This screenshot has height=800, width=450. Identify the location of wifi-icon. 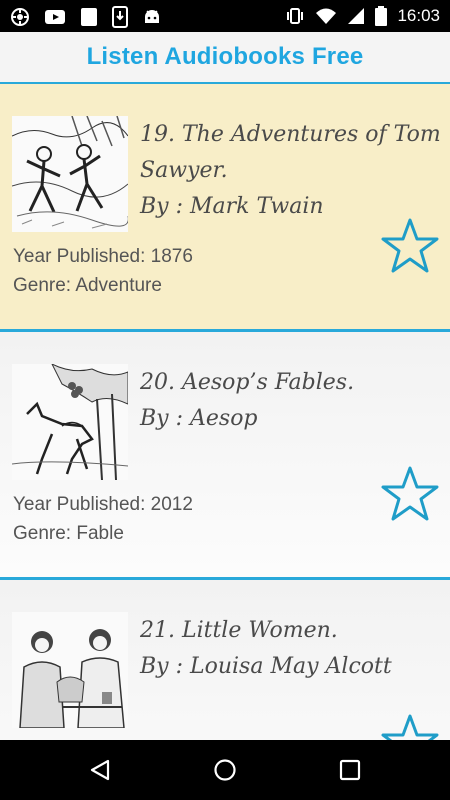
(326, 16).